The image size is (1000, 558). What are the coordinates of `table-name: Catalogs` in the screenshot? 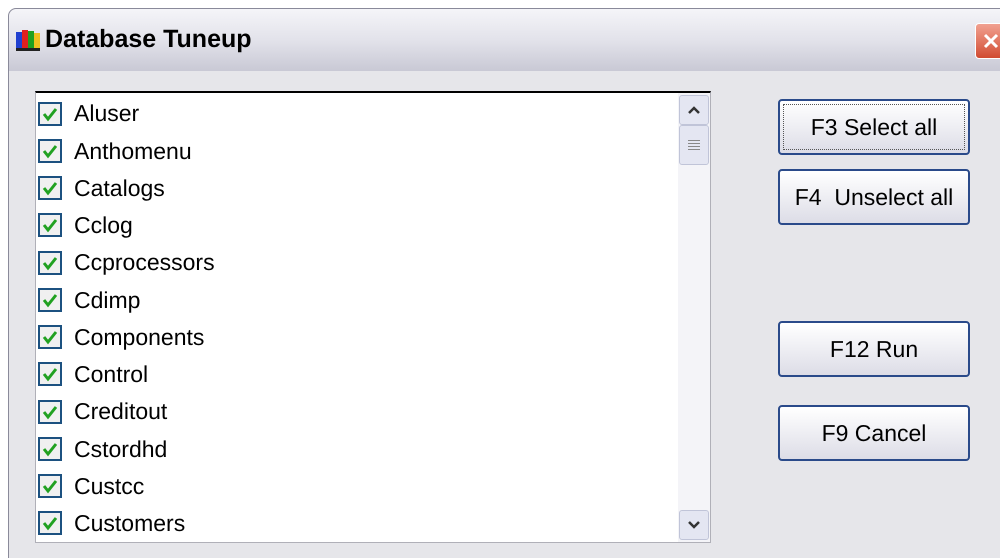 It's located at (119, 188).